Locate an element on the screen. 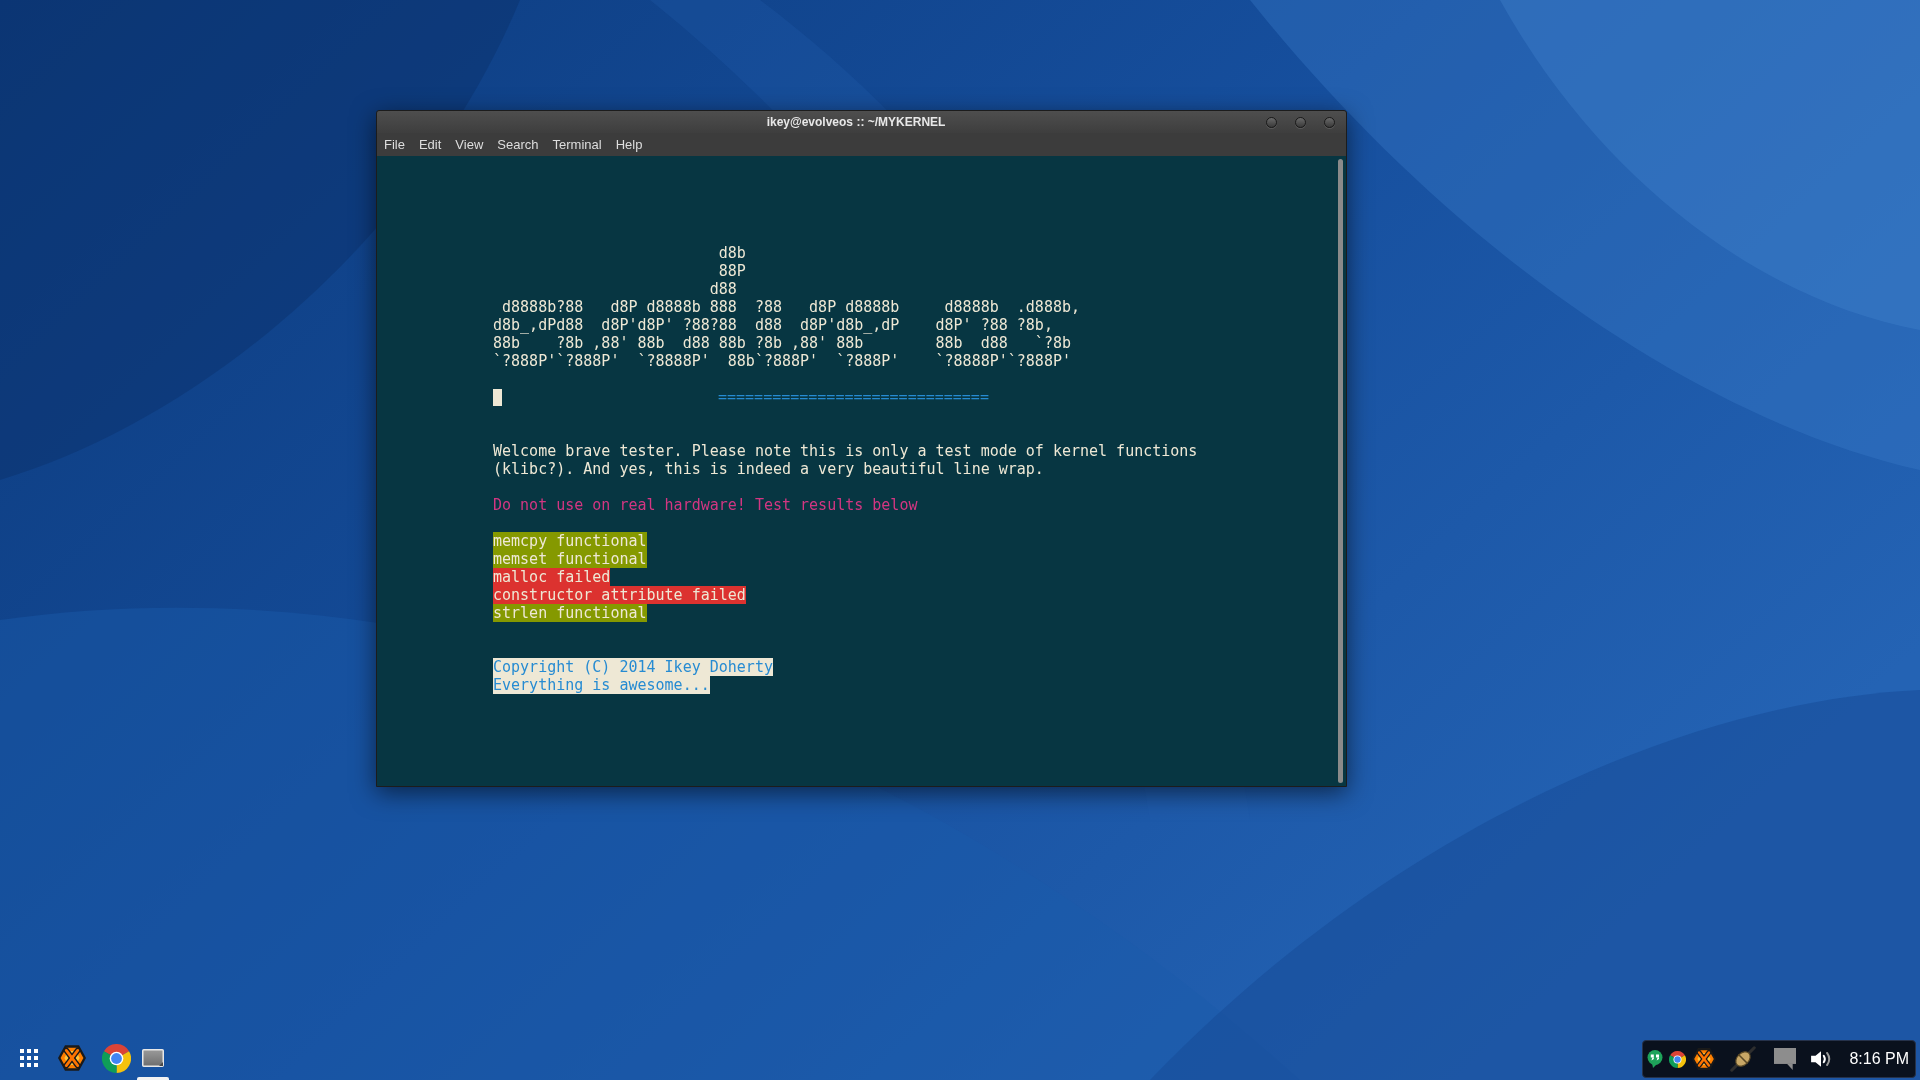 This screenshot has width=1920, height=1080. menu-item: Search is located at coordinates (518, 144).